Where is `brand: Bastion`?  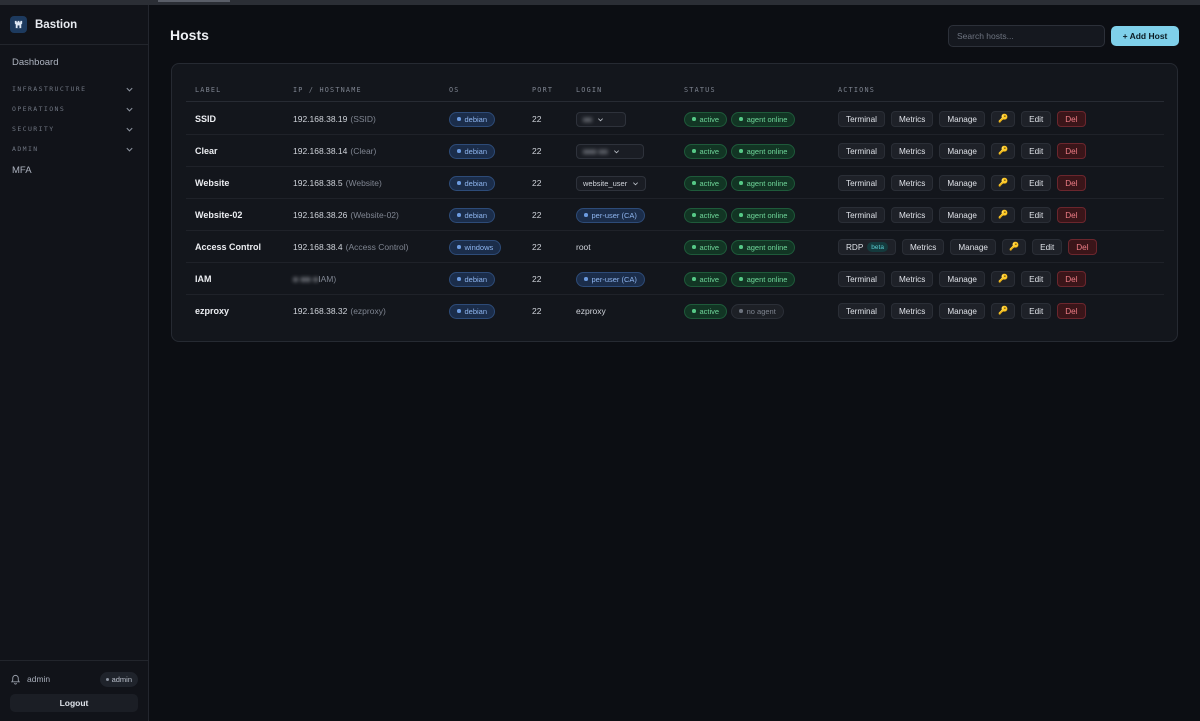 brand: Bastion is located at coordinates (74, 25).